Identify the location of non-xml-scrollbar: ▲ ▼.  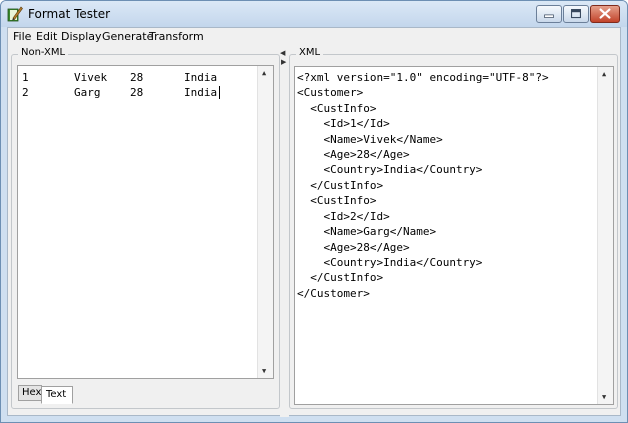
(265, 222).